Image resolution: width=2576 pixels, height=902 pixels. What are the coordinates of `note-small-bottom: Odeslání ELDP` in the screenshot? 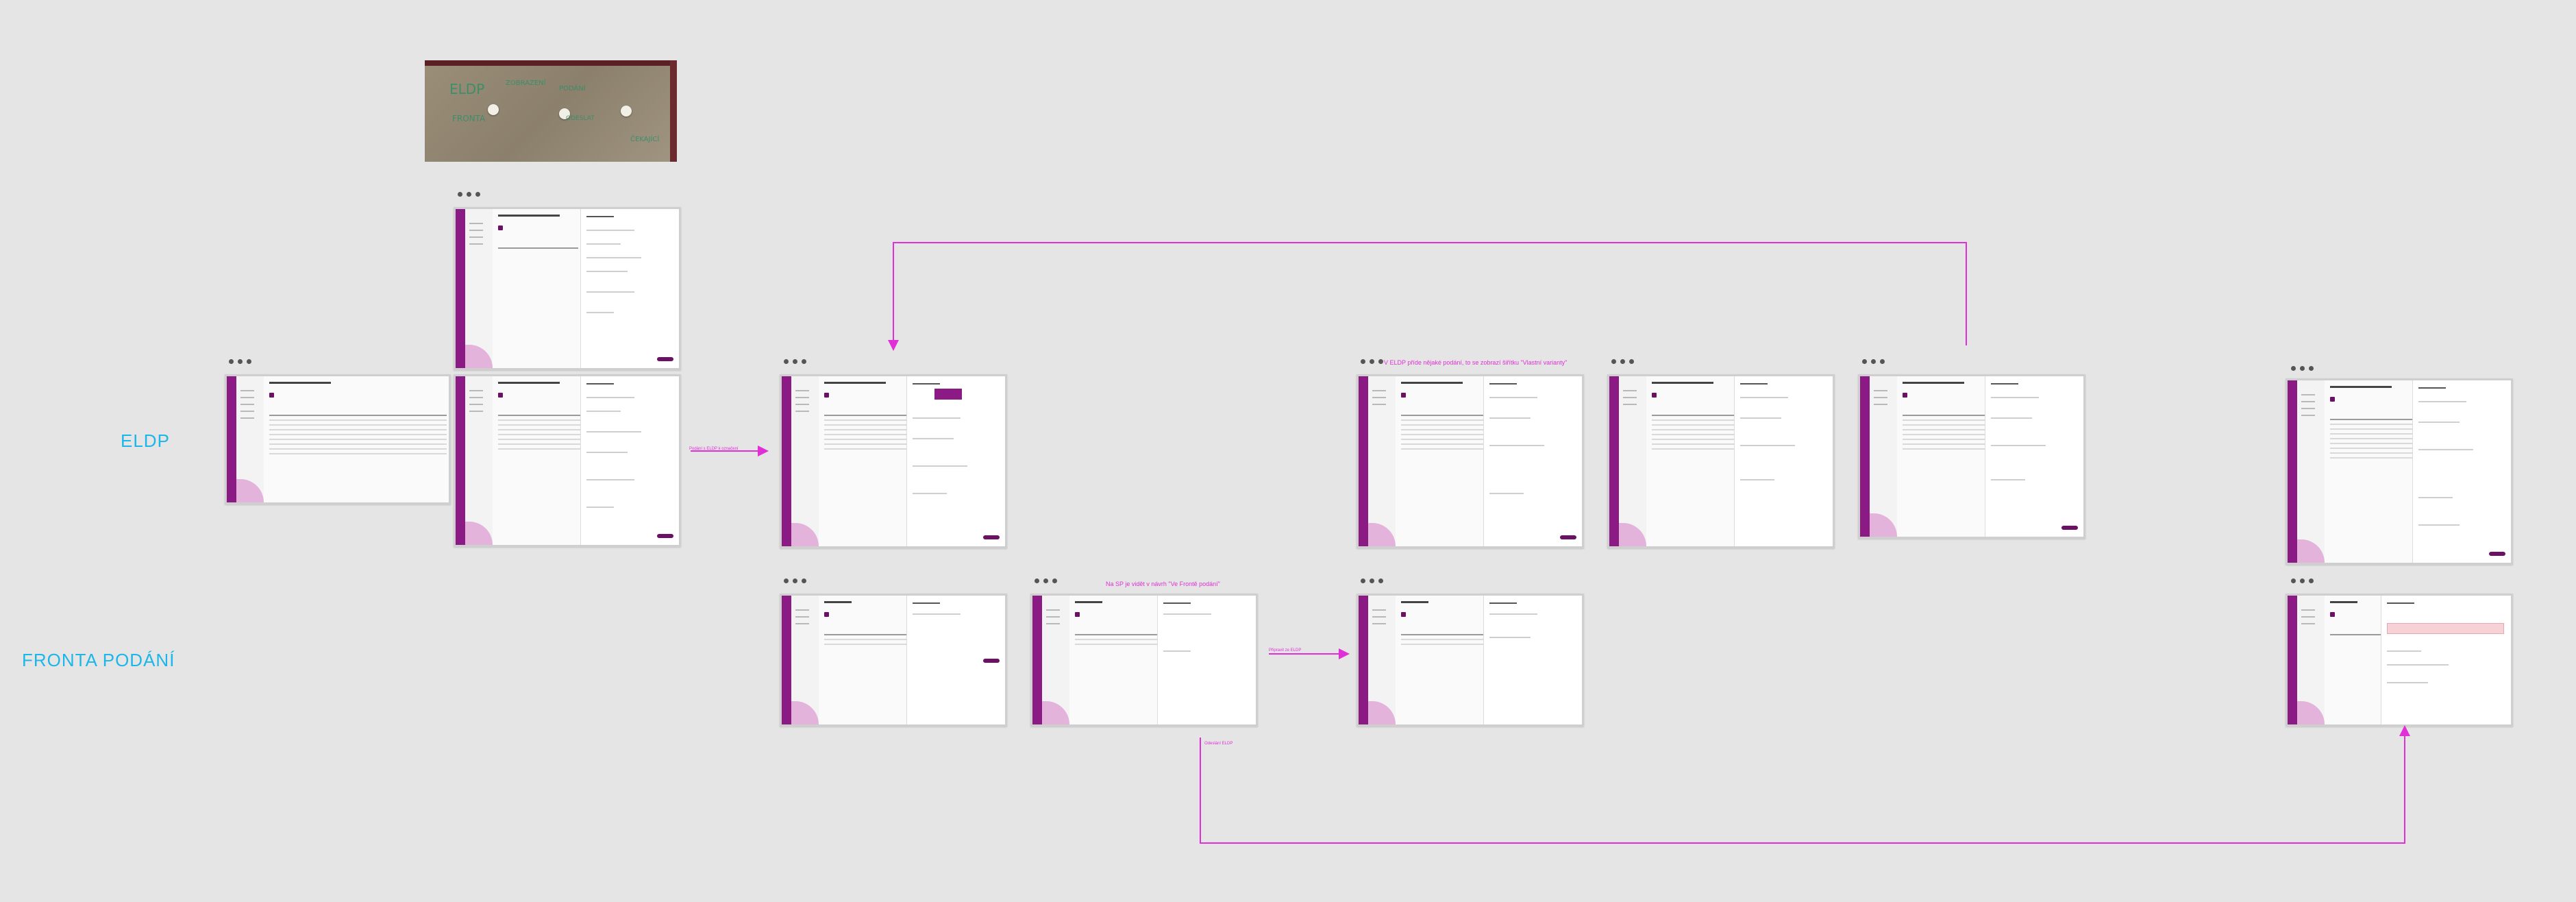 It's located at (1218, 744).